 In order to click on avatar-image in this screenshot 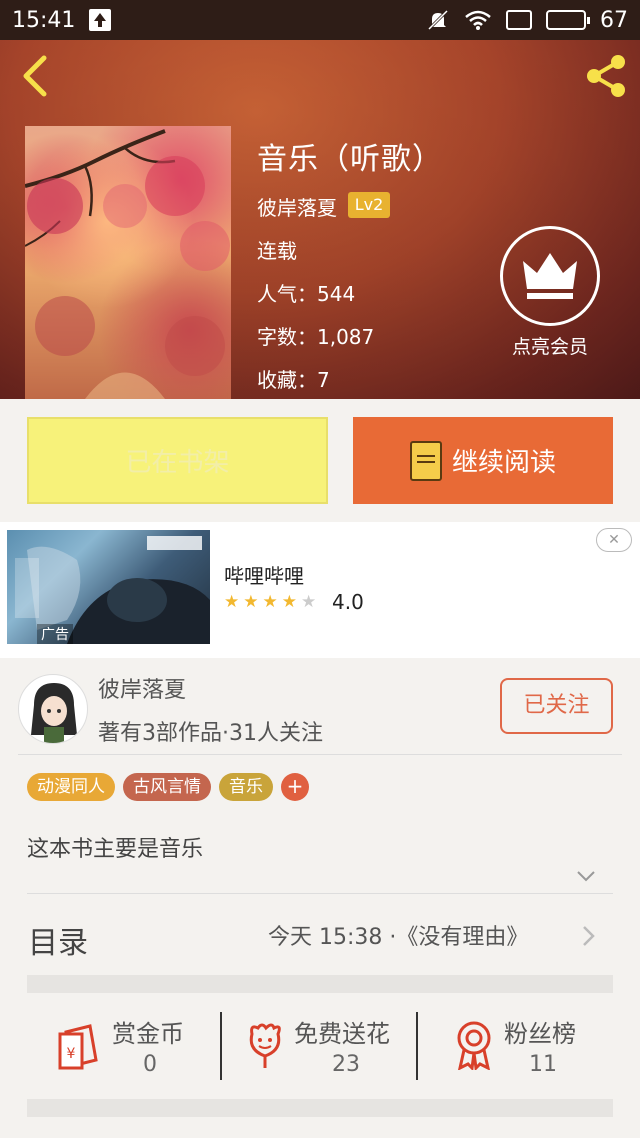, I will do `click(54, 713)`.